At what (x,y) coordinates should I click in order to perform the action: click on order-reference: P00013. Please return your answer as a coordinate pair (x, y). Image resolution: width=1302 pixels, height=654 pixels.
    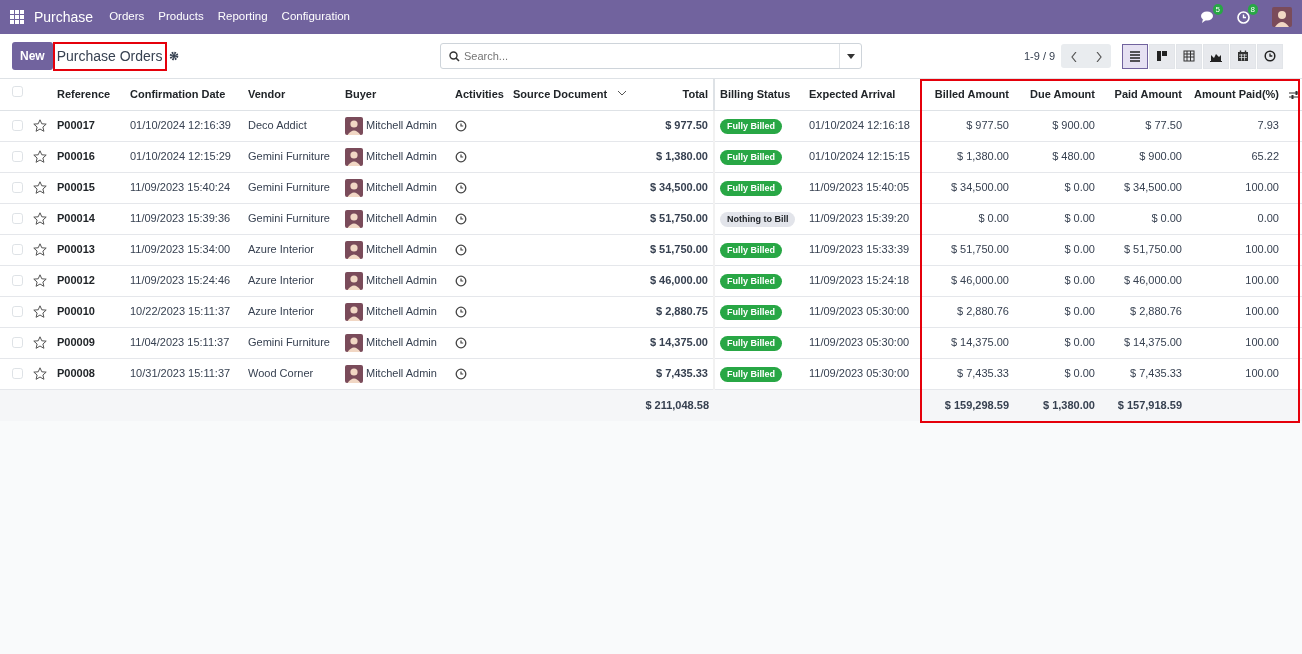
    Looking at the image, I should click on (76, 249).